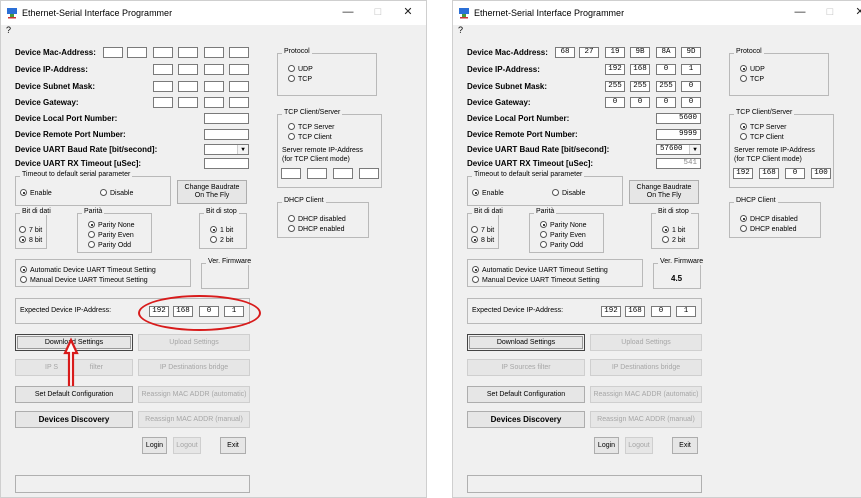 Image resolution: width=861 pixels, height=498 pixels. Describe the element at coordinates (673, 230) in the screenshot. I see `stop1-radio: 1 bit` at that location.